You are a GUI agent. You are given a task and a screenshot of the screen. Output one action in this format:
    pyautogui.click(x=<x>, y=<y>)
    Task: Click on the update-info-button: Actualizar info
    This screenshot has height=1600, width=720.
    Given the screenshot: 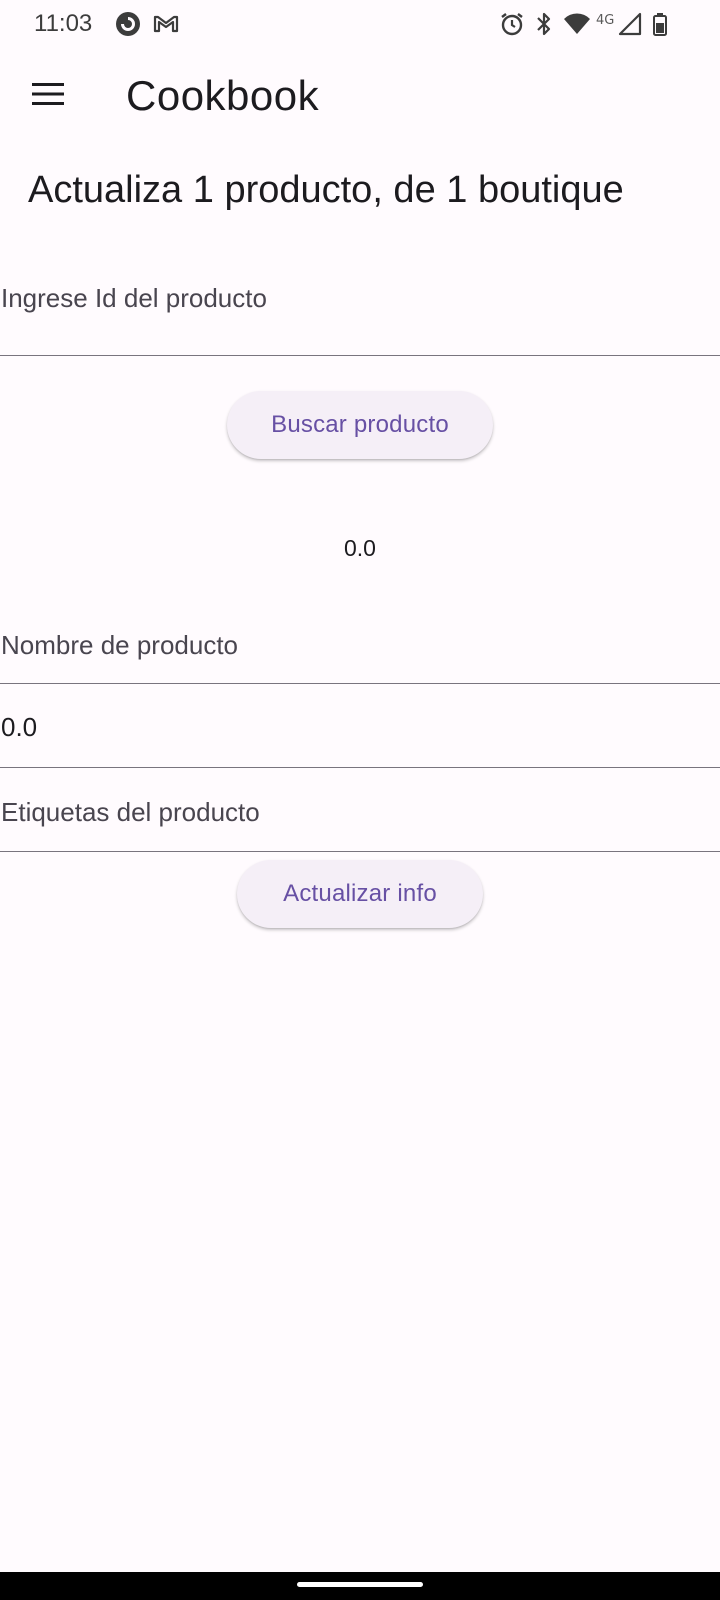 What is the action you would take?
    pyautogui.click(x=360, y=894)
    